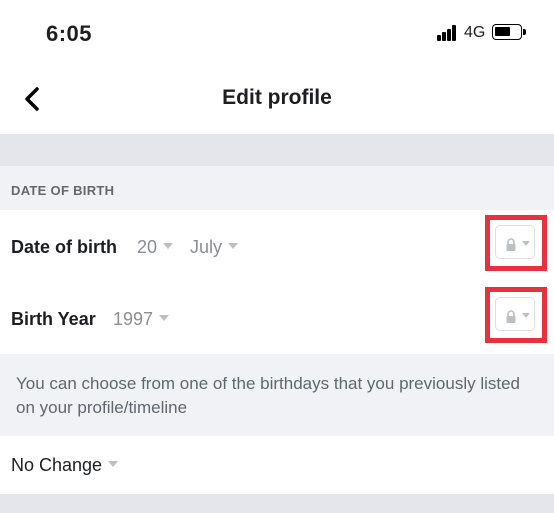 This screenshot has height=513, width=554. I want to click on day-value: 20, so click(147, 247).